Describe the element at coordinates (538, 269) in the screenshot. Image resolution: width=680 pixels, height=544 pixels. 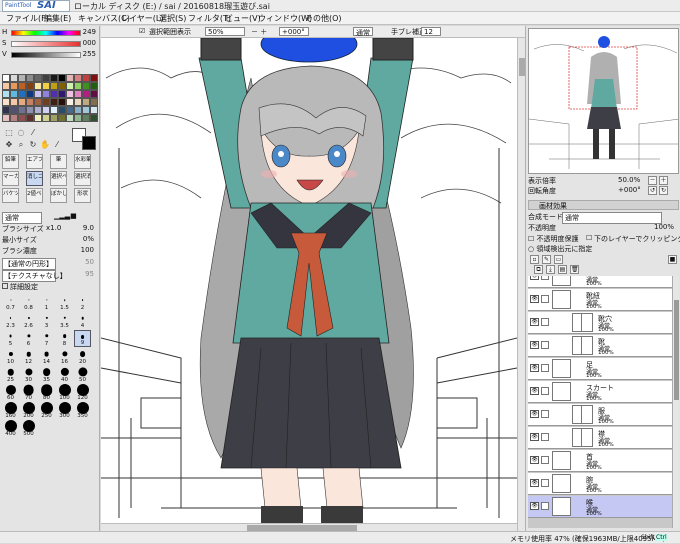
I see `copy-layer-icon: ⧉` at that location.